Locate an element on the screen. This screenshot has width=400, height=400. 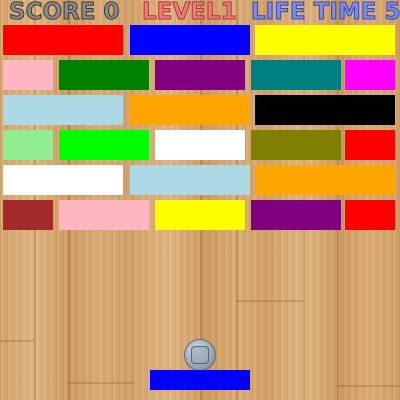
ball-center-mark is located at coordinates (200, 355).